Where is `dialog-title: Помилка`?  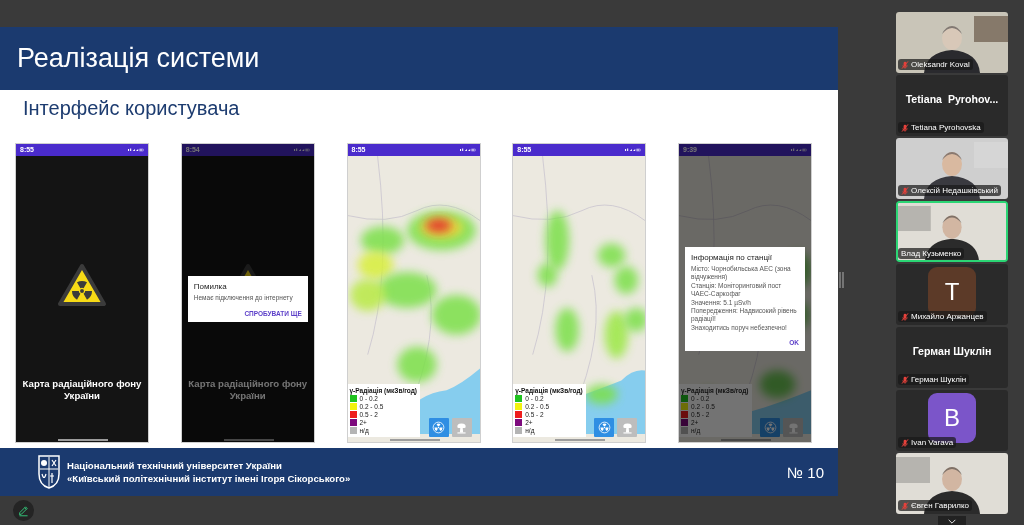
dialog-title: Помилка is located at coordinates (210, 287).